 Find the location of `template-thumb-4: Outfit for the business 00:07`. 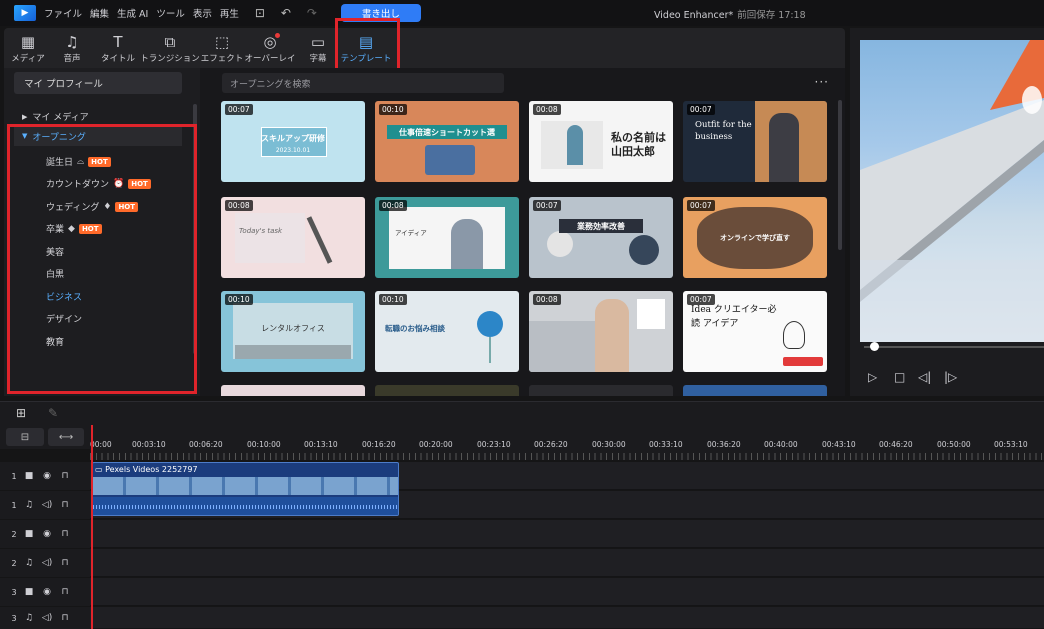

template-thumb-4: Outfit for the business 00:07 is located at coordinates (755, 141).